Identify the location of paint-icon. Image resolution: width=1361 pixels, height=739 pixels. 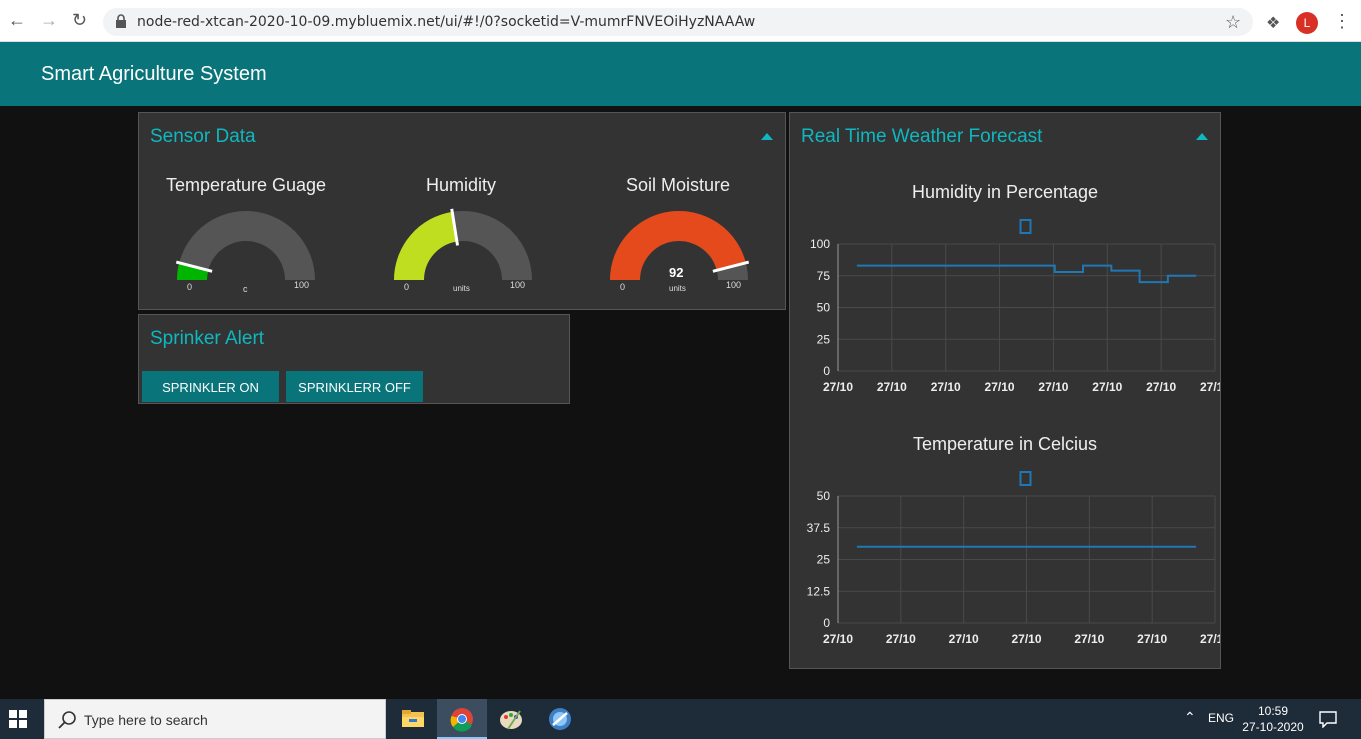
(511, 719).